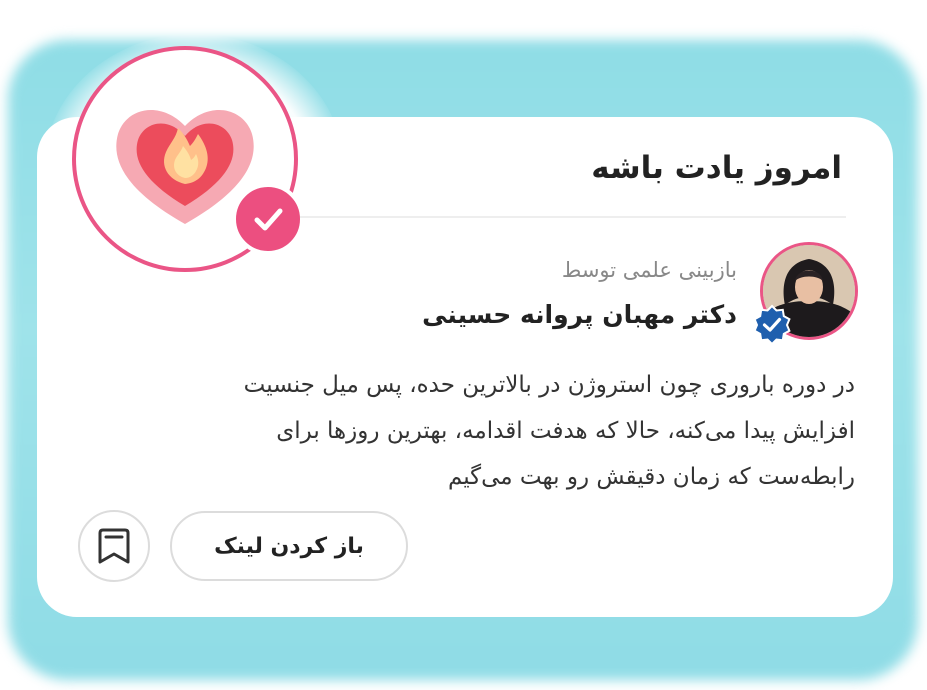 The height and width of the screenshot is (690, 927). What do you see at coordinates (772, 324) in the screenshot?
I see `verified-icon` at bounding box center [772, 324].